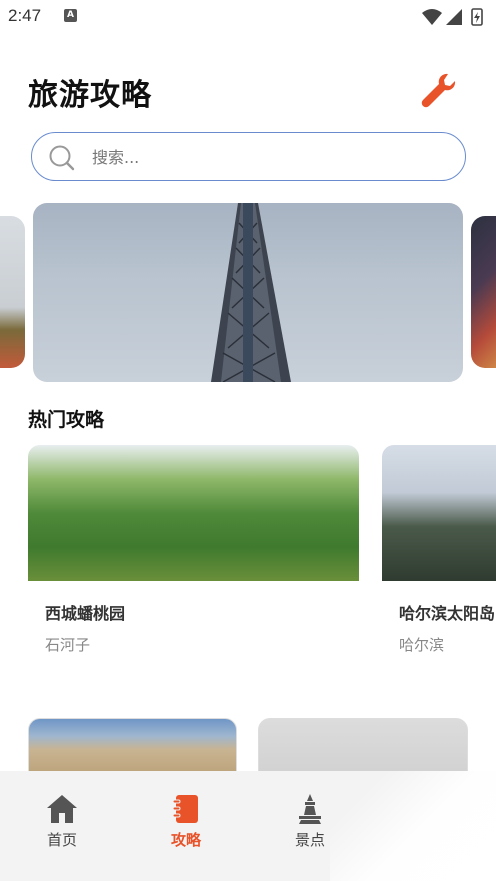 Image resolution: width=496 pixels, height=881 pixels. What do you see at coordinates (62, 809) in the screenshot?
I see `home-icon` at bounding box center [62, 809].